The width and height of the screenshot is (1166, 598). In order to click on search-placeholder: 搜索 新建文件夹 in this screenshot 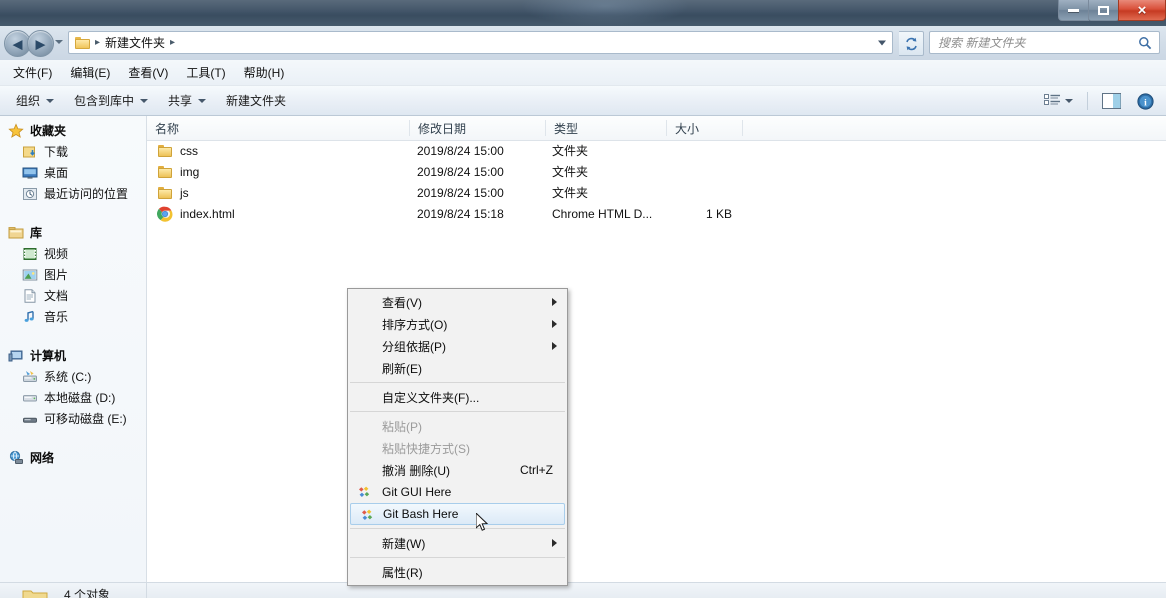, I will do `click(982, 43)`.